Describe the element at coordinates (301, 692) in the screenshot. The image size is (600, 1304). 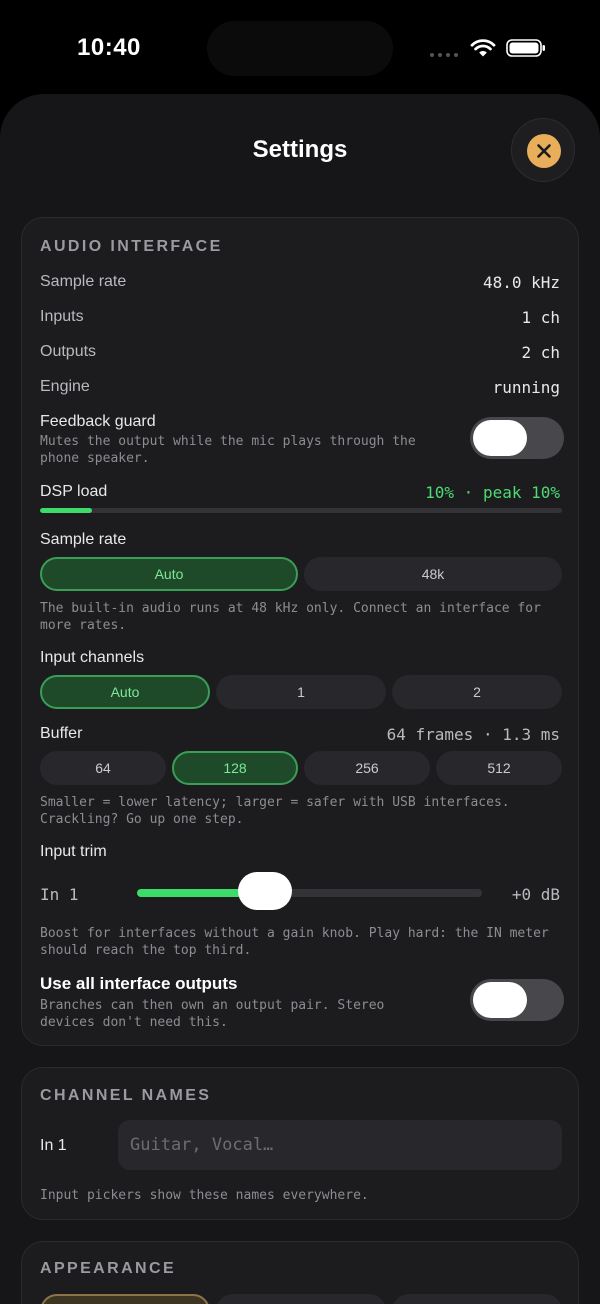
I see `input-channels-option-1: 1` at that location.